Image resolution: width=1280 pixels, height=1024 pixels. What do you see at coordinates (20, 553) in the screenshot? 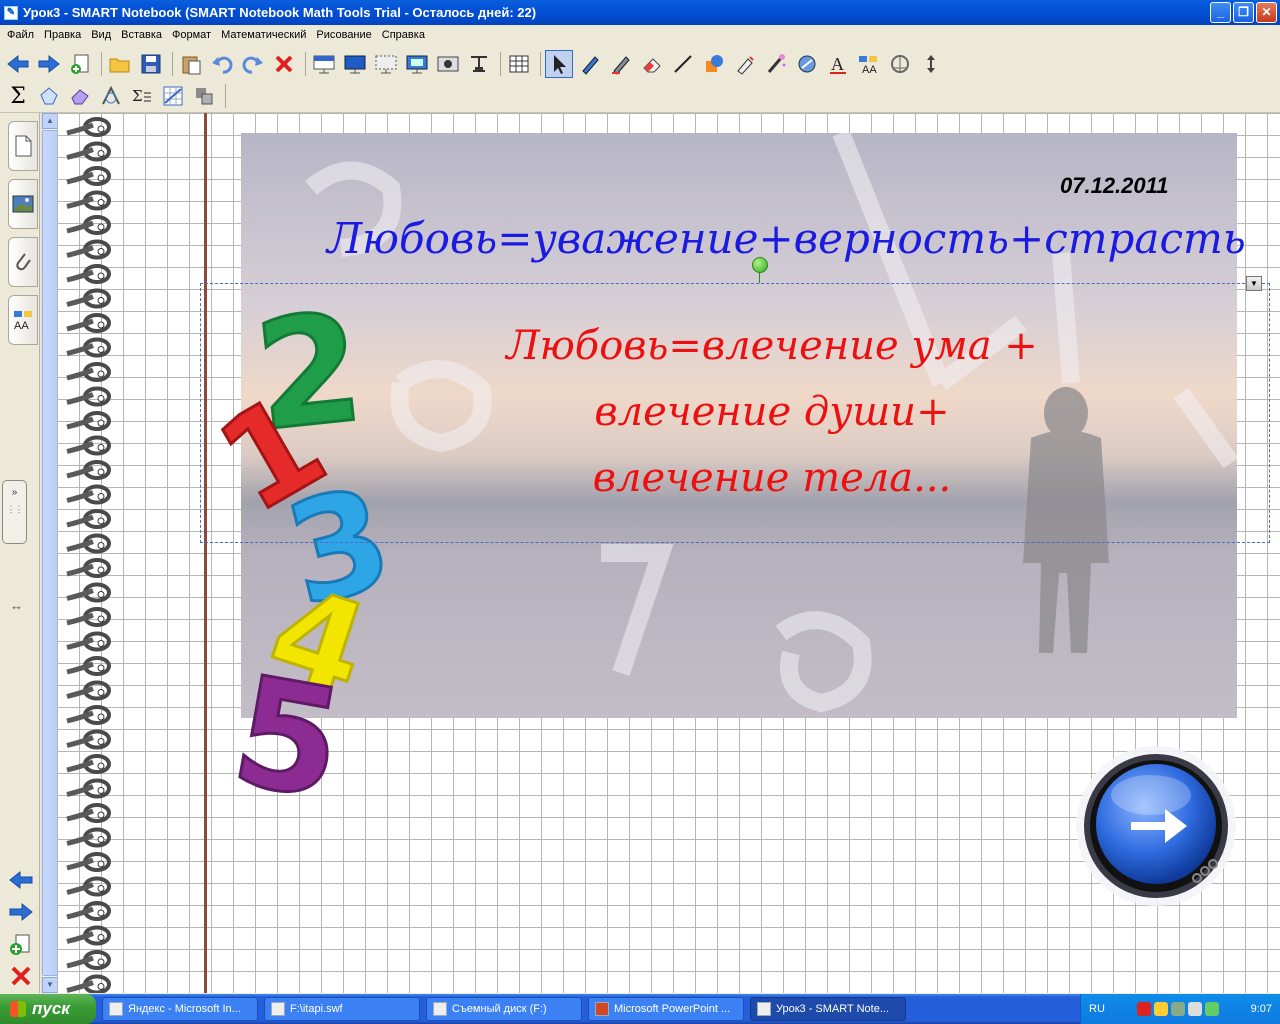
I see `side-tab-panel: AA » ⋮⋮ ↔` at bounding box center [20, 553].